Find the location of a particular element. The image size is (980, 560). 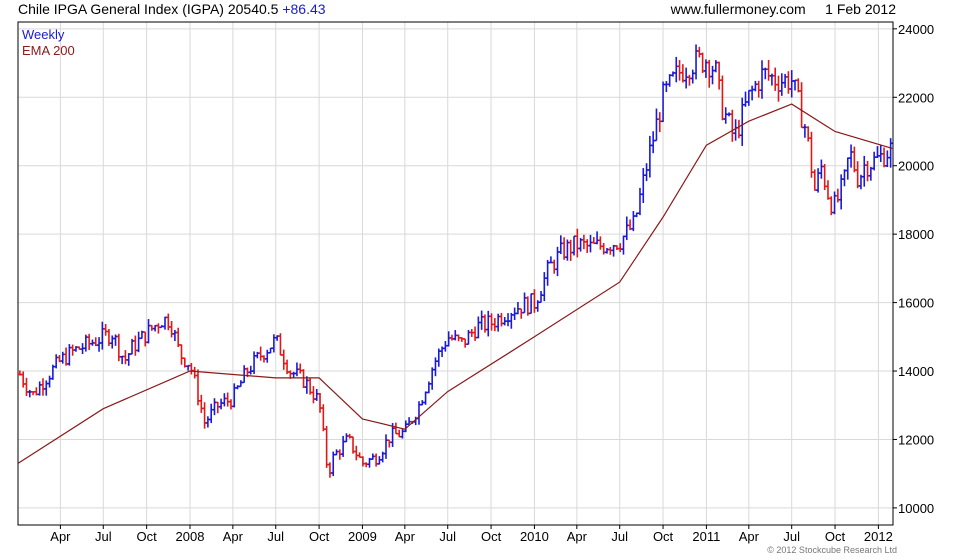

x-tick-label: 2010 is located at coordinates (534, 536).